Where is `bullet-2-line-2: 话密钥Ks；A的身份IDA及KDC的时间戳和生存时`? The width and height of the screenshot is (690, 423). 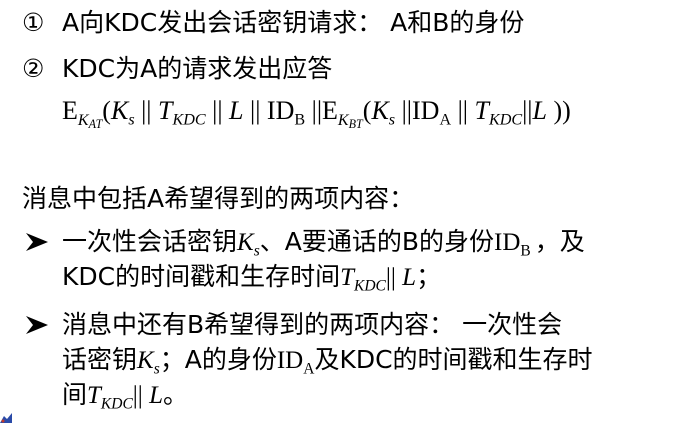
bullet-2-line-2: 话密钥Ks；A的身份IDA及KDC的时间戳和生存时 is located at coordinates (327, 364).